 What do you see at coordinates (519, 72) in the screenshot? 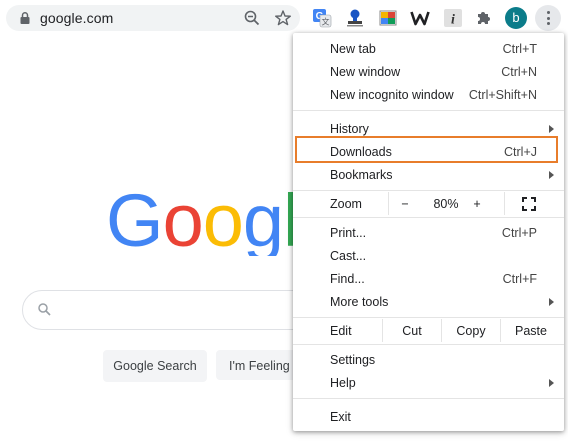
I see `menu-shortcut: Ctrl+N` at bounding box center [519, 72].